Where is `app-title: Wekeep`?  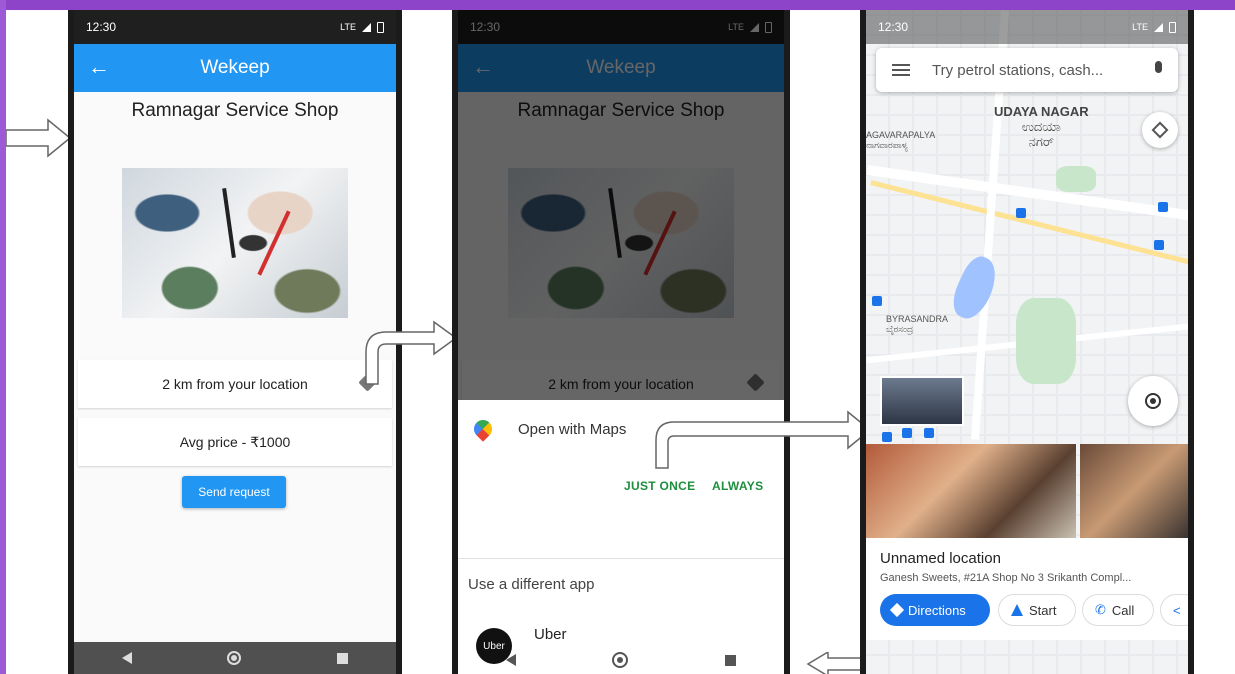 app-title: Wekeep is located at coordinates (235, 67).